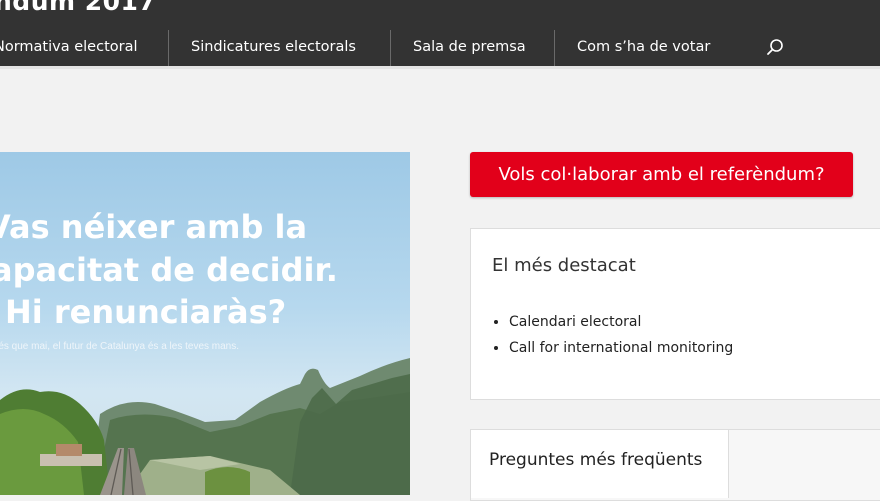 This screenshot has height=501, width=880. I want to click on nav-item-com-votar: Com s’ha de votar, so click(643, 48).